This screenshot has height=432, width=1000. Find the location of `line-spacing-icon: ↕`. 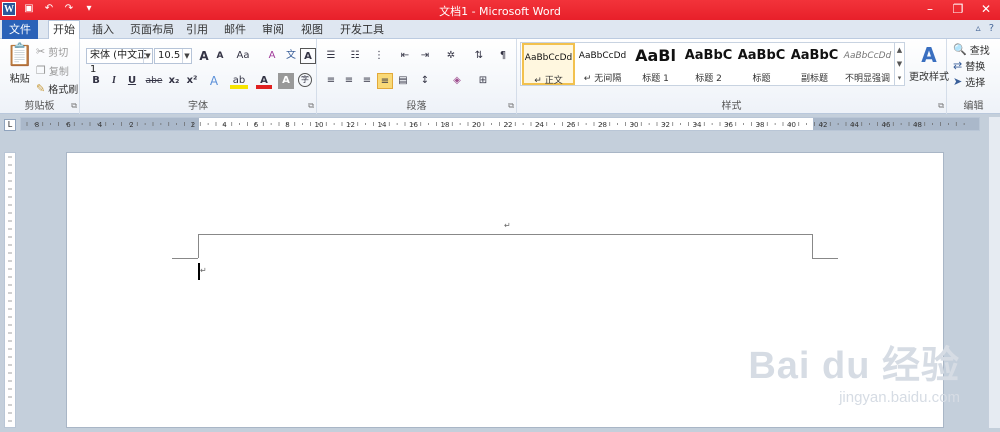

line-spacing-icon: ↕ is located at coordinates (425, 81).